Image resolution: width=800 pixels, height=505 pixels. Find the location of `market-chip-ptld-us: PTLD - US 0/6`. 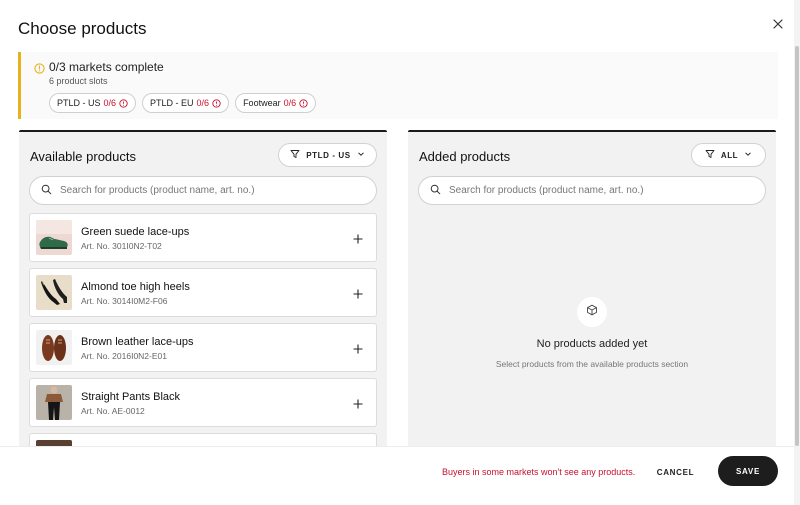

market-chip-ptld-us: PTLD - US 0/6 is located at coordinates (93, 103).